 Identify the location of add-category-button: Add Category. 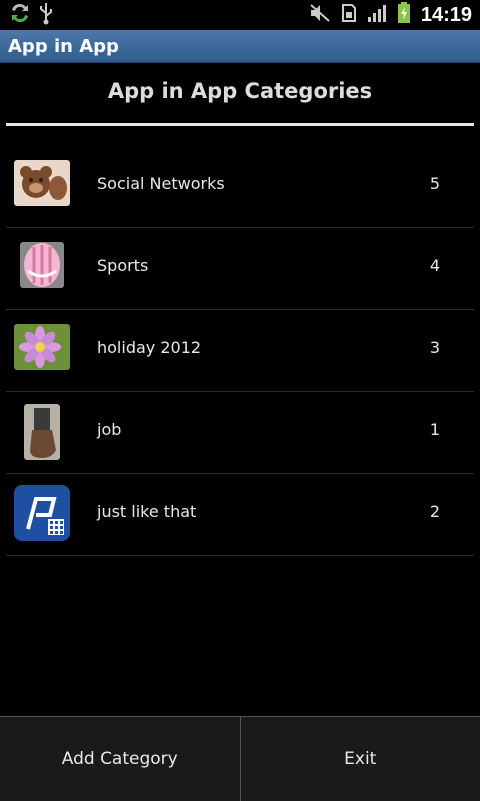
(120, 759).